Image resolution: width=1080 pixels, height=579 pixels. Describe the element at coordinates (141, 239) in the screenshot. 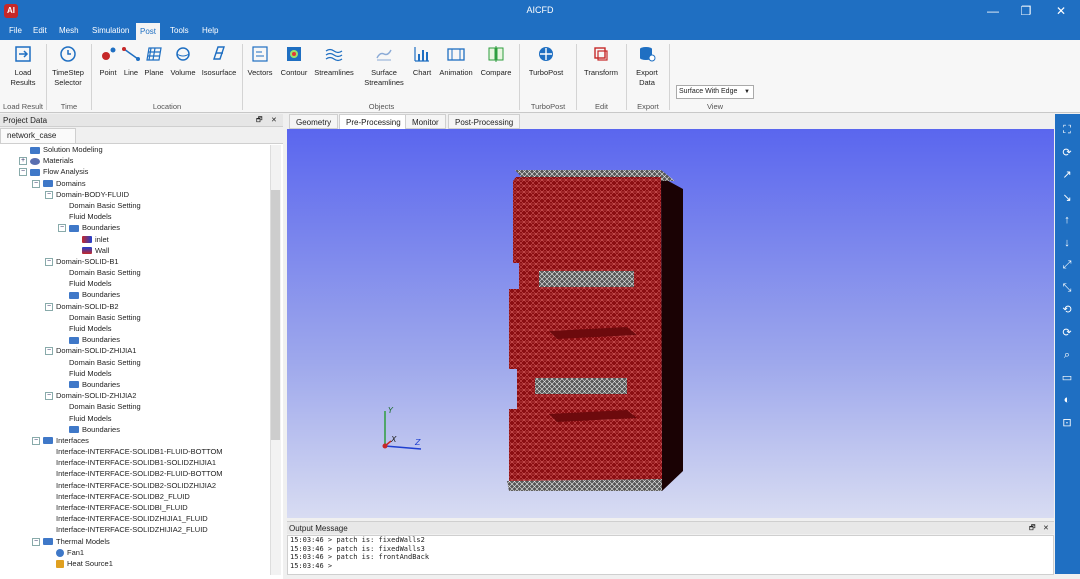

I see `tree-node: inlet` at that location.